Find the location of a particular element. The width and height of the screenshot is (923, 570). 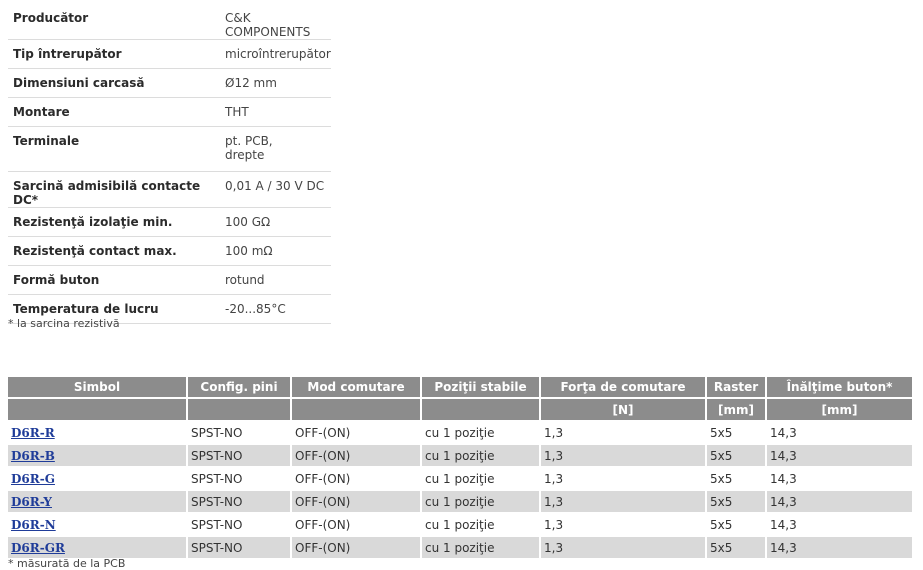

spec-value: pt. PCB, drepte is located at coordinates (275, 149).